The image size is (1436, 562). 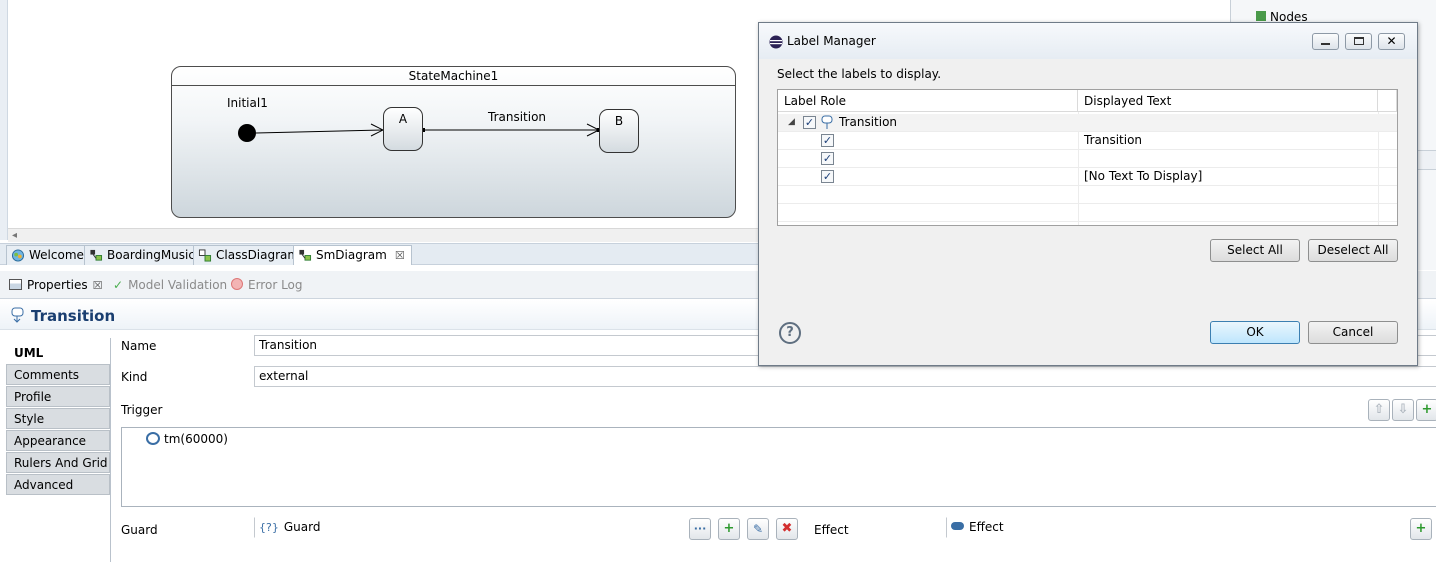 I want to click on table-row: ✓ Transition, so click(x=1087, y=141).